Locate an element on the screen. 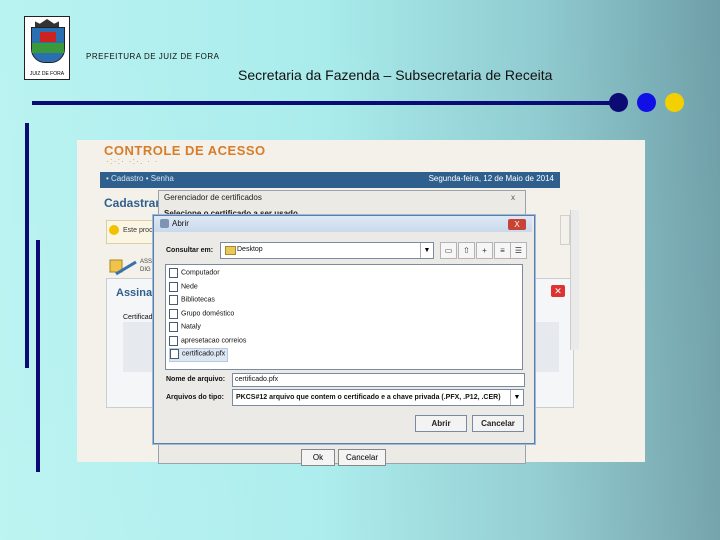  list-item: Bibliotecas is located at coordinates (192, 301).